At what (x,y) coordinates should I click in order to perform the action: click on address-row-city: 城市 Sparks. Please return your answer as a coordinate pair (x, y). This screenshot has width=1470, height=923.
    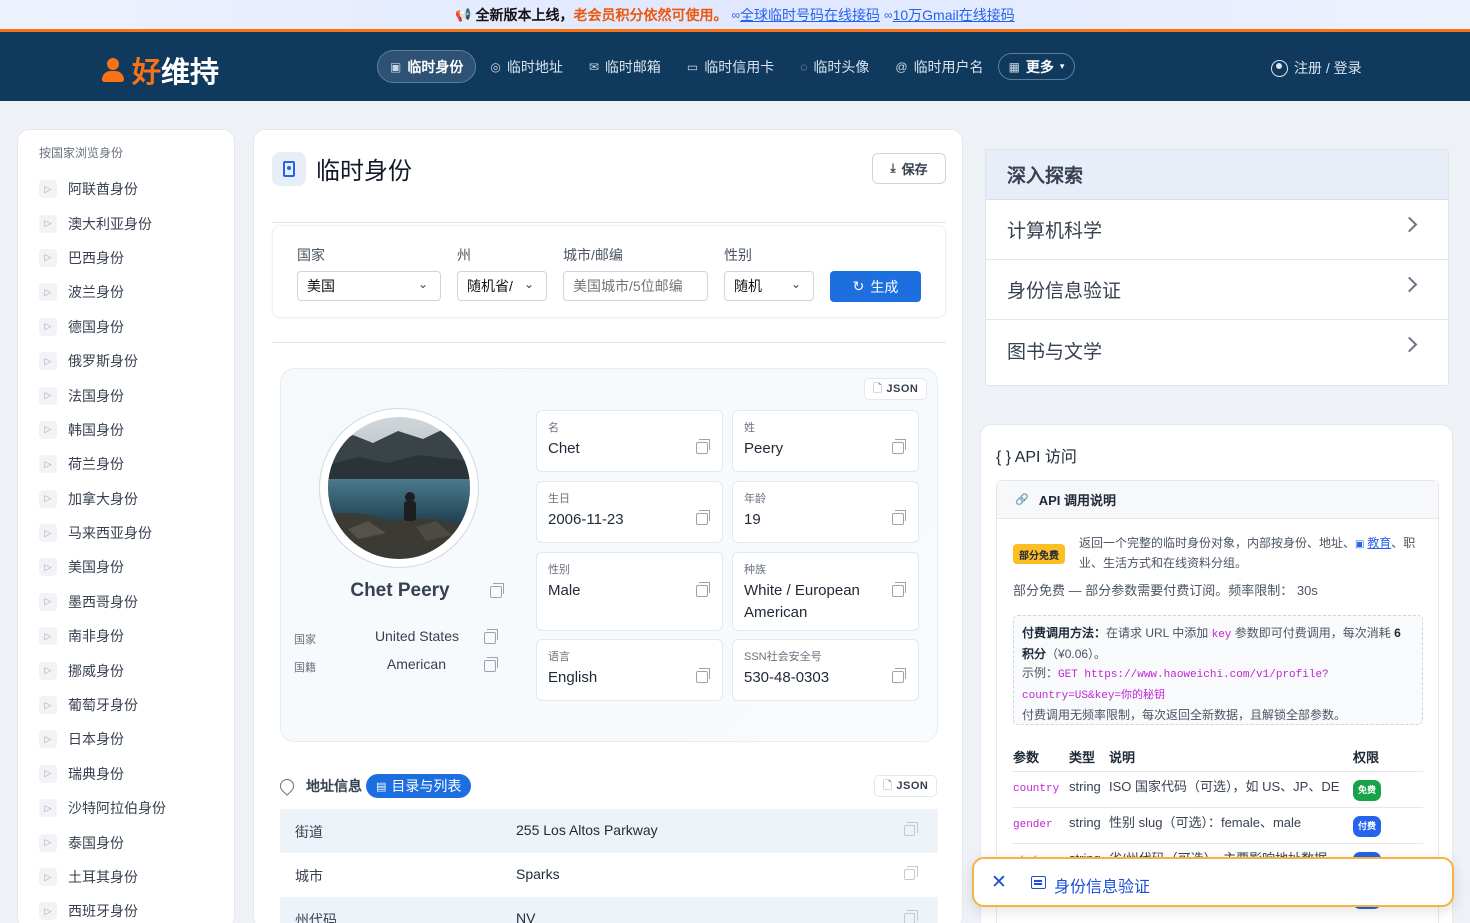
    Looking at the image, I should click on (609, 875).